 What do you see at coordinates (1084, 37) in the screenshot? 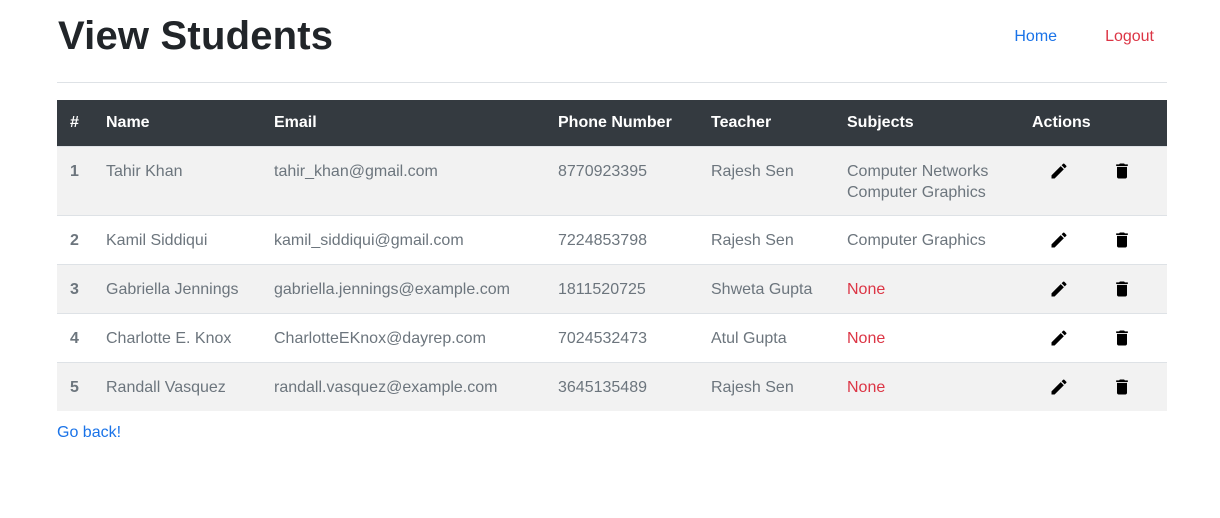
I see `top-nav: Home Logout` at bounding box center [1084, 37].